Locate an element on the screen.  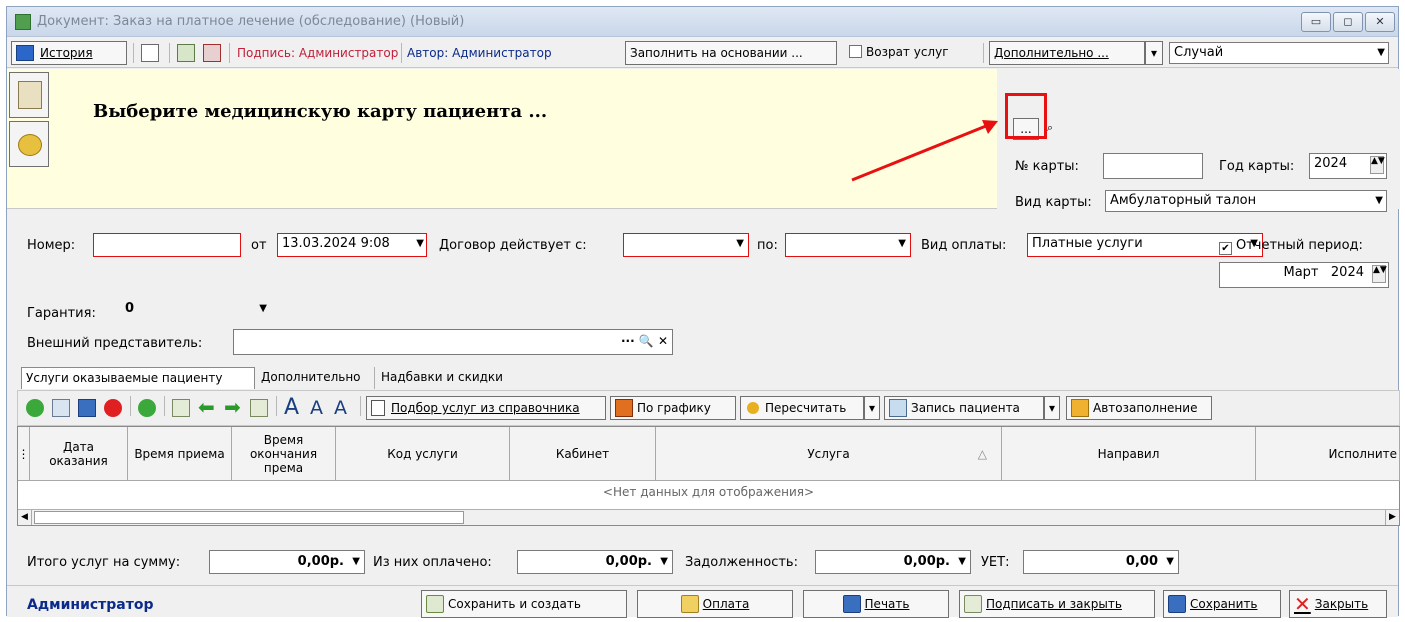
number-input is located at coordinates (167, 245).